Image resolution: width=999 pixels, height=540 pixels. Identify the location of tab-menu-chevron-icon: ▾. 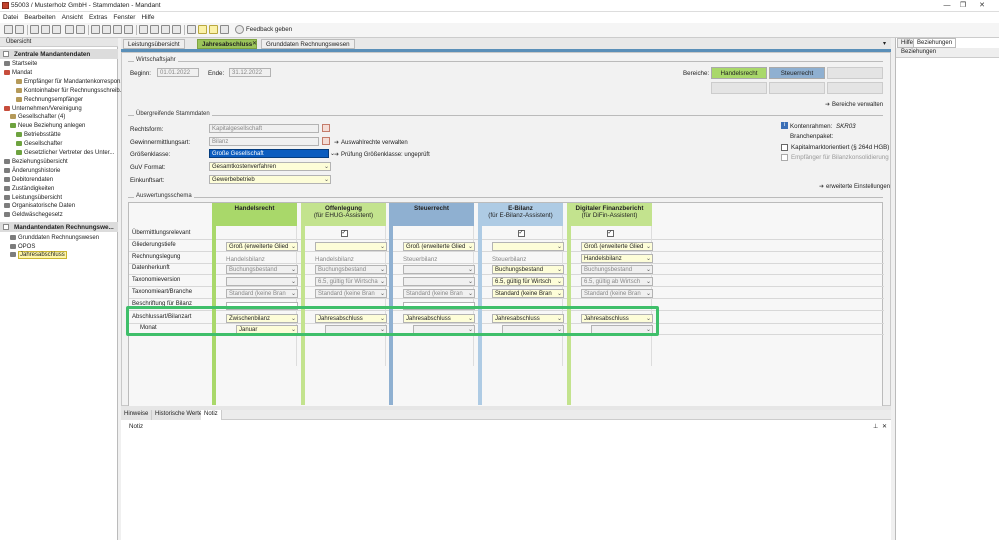
(884, 43).